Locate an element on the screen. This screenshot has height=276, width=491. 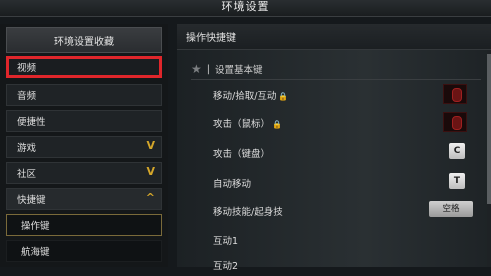
window-title: 环境设置 is located at coordinates (245, 6).